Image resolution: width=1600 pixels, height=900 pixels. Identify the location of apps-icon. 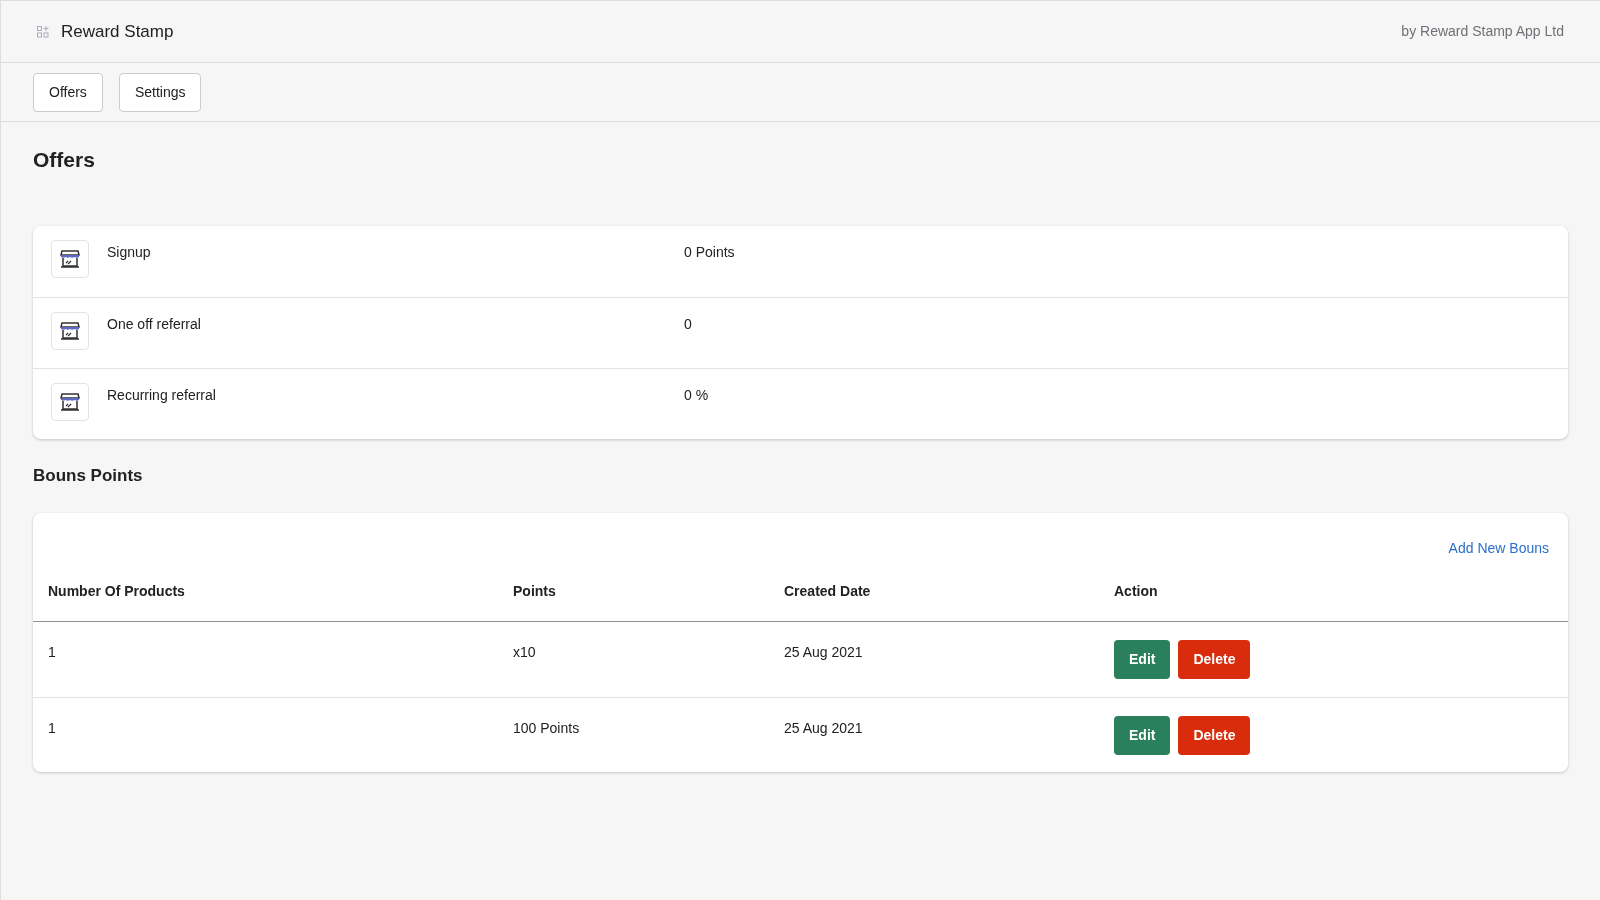
(43, 31).